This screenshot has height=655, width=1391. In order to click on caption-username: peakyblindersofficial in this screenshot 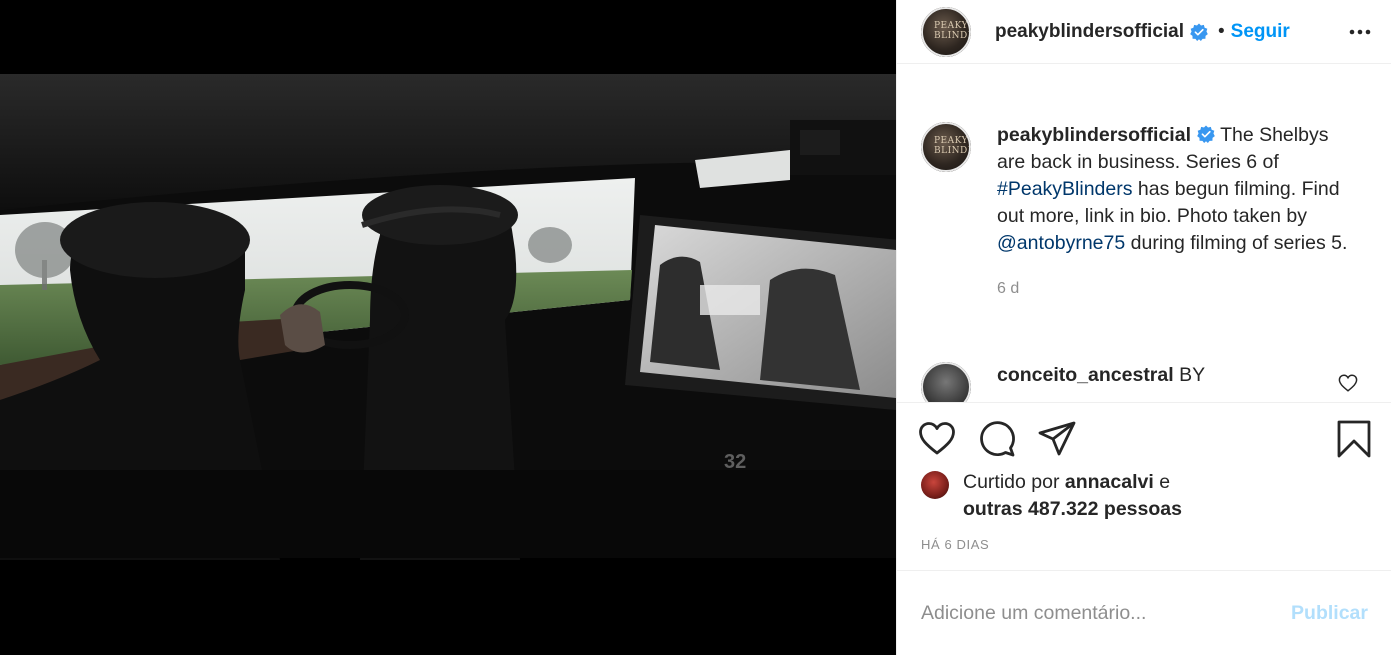, I will do `click(1094, 135)`.